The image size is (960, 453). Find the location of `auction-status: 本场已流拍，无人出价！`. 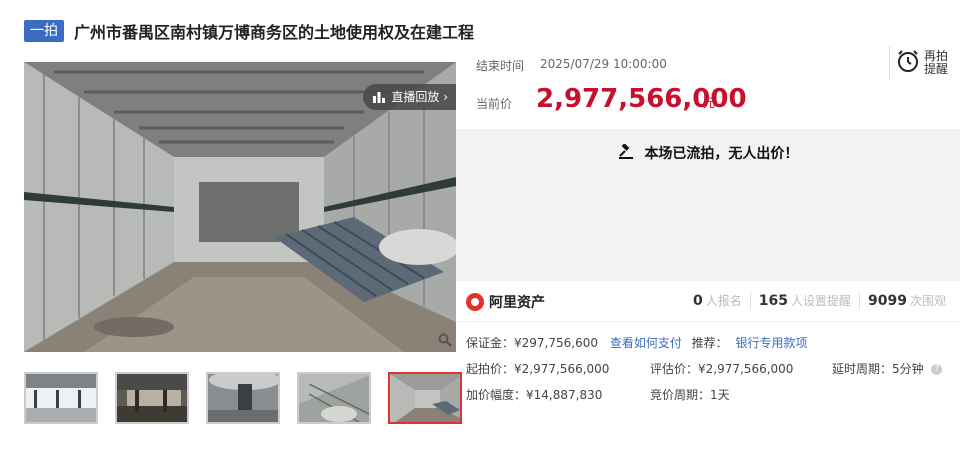

auction-status: 本场已流拍，无人出价！ is located at coordinates (708, 153).